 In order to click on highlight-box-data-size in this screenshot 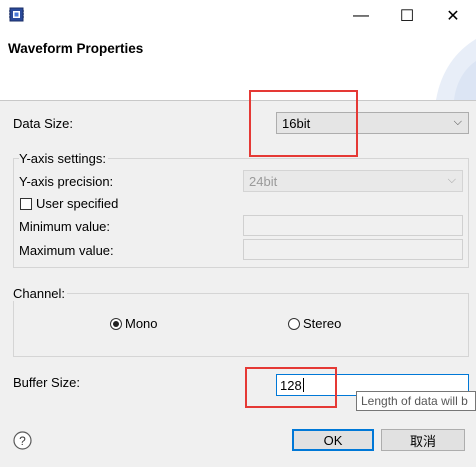, I will do `click(303, 123)`.